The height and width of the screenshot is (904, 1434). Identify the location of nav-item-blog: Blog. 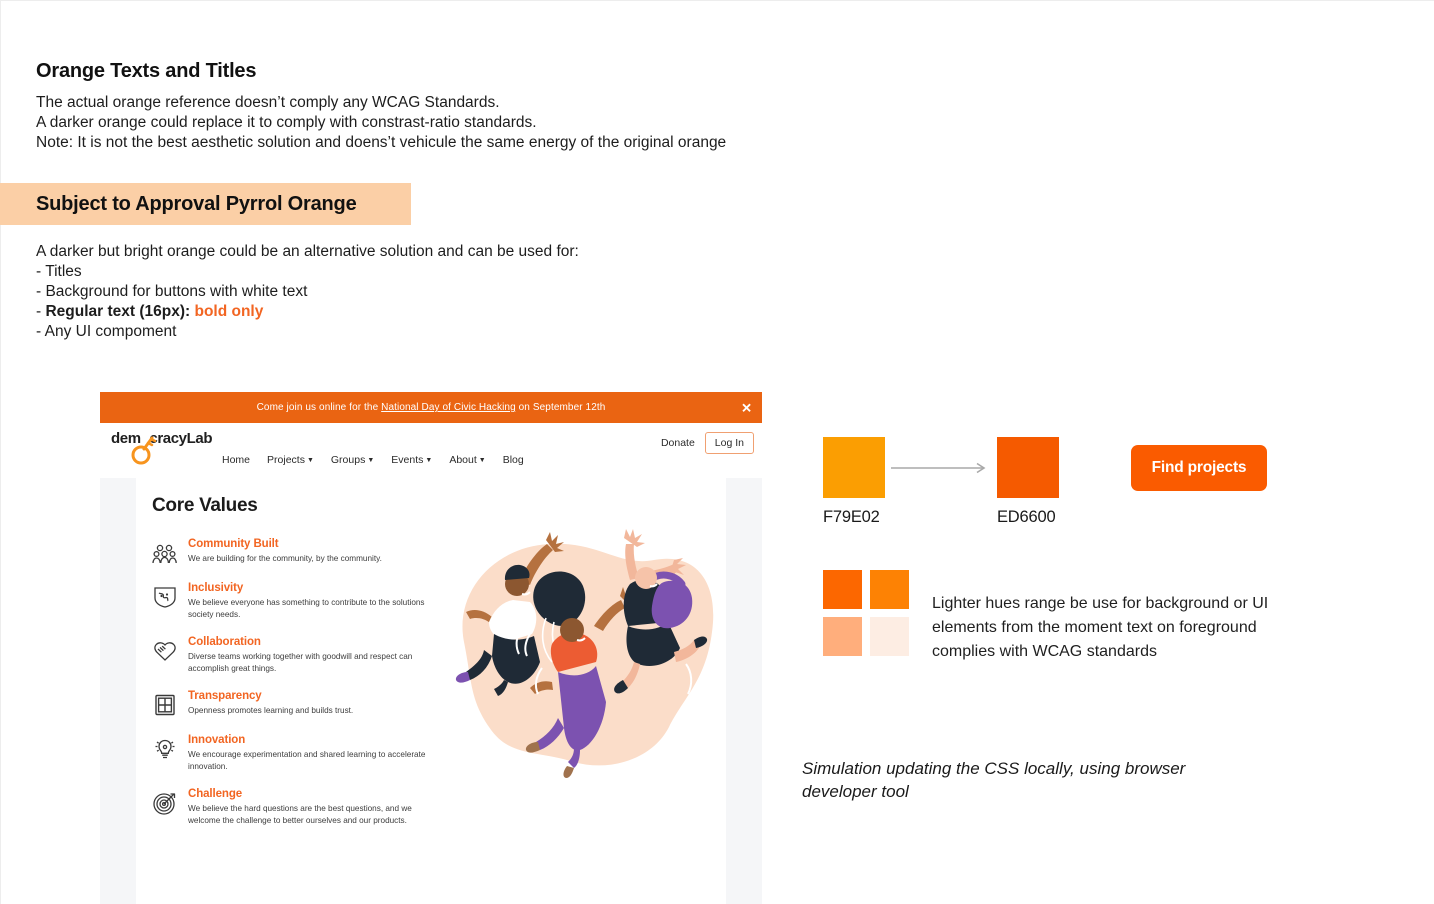
(513, 460).